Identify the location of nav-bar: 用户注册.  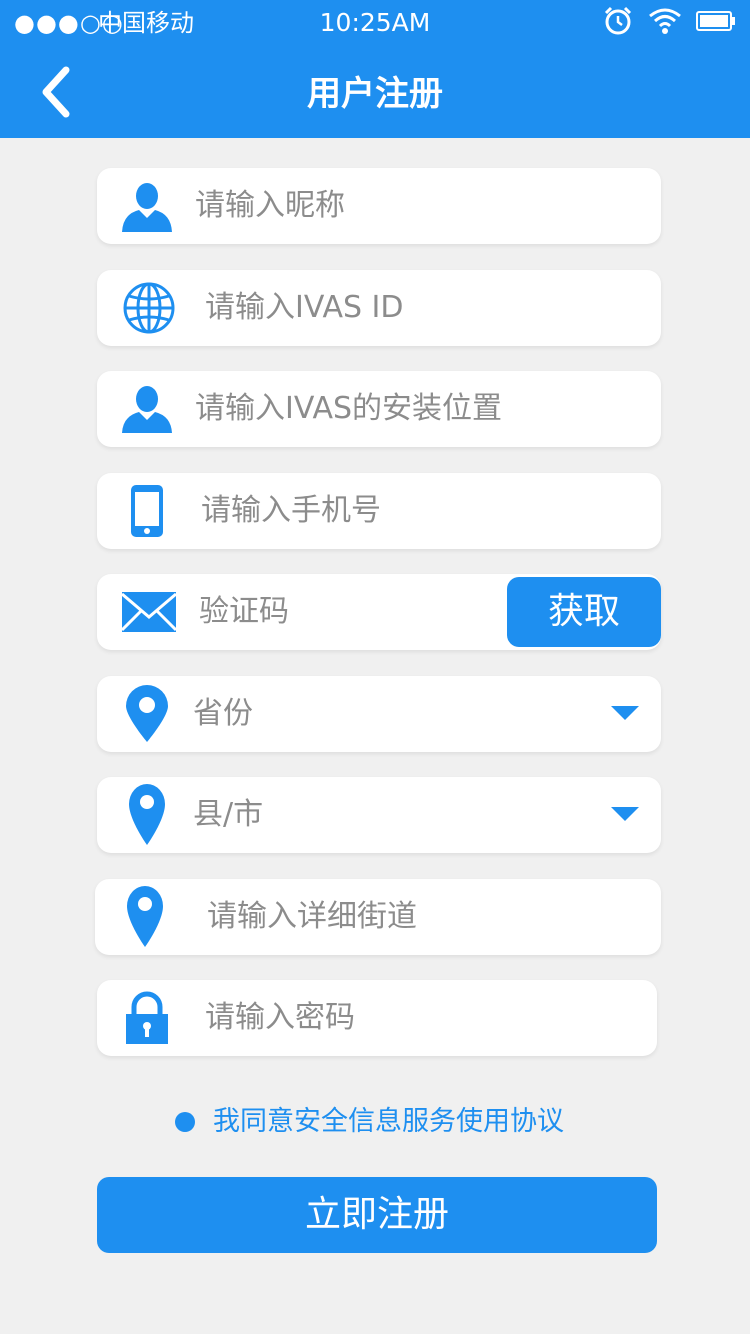
(375, 92).